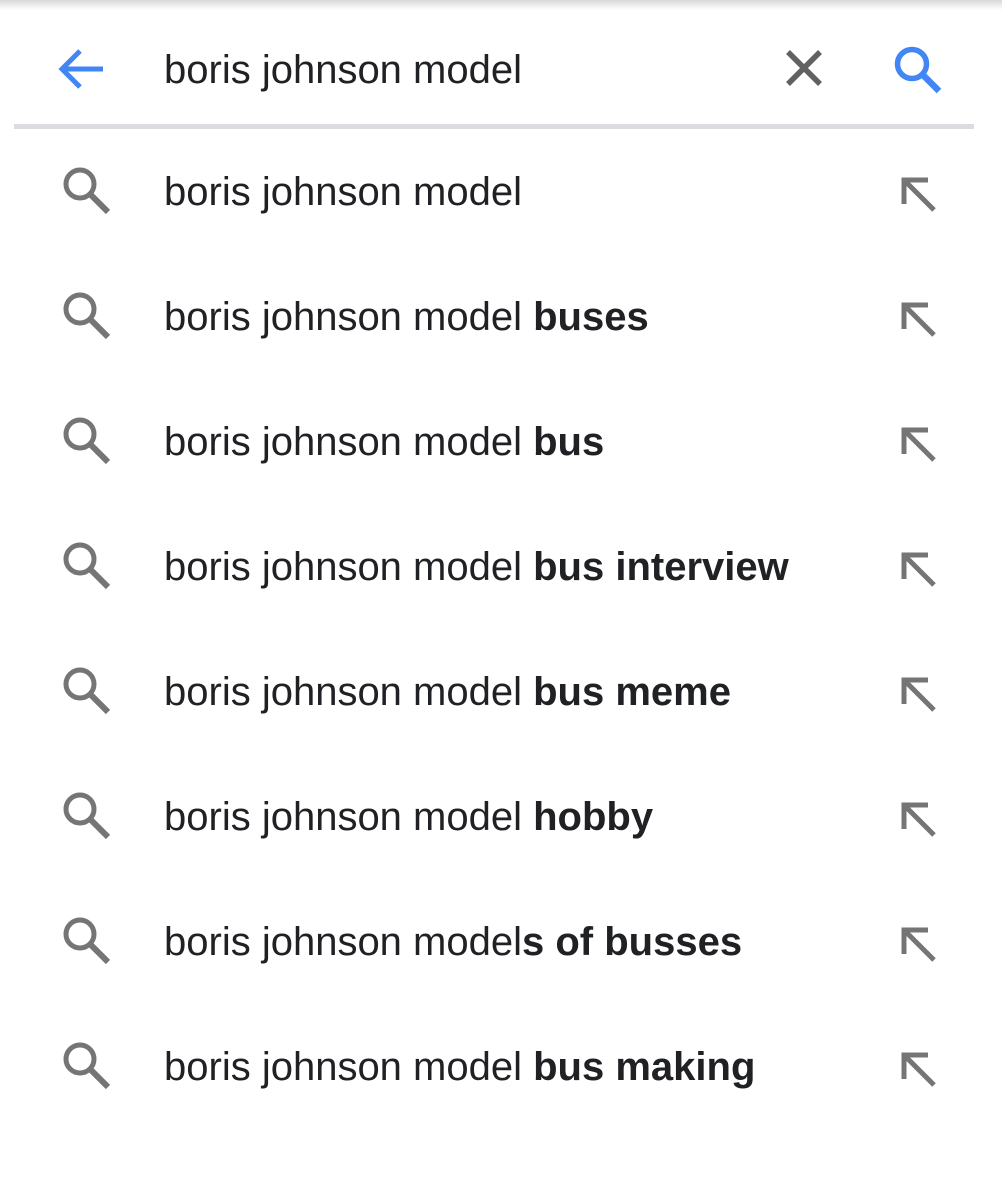 This screenshot has width=1002, height=1200. I want to click on search-input, so click(459, 70).